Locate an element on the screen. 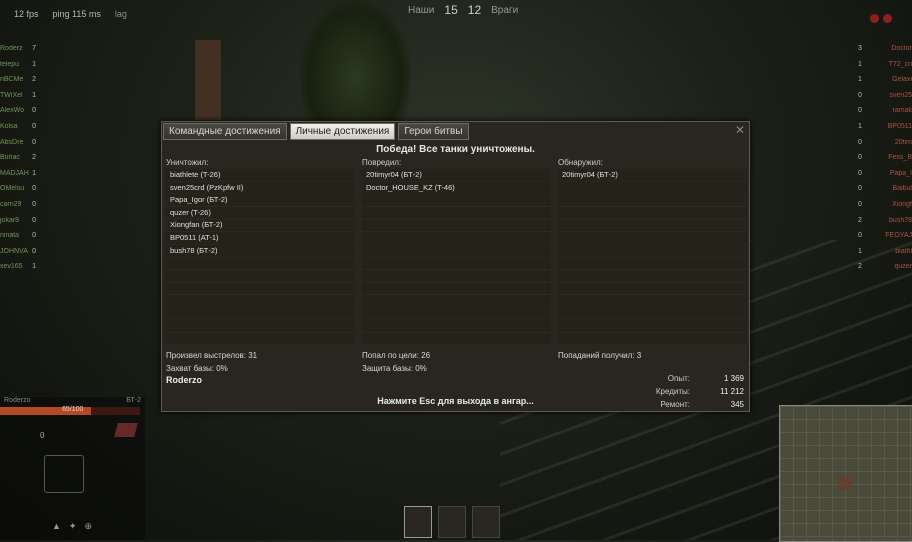  roster-player-name: 20tim is located at coordinates (903, 142).